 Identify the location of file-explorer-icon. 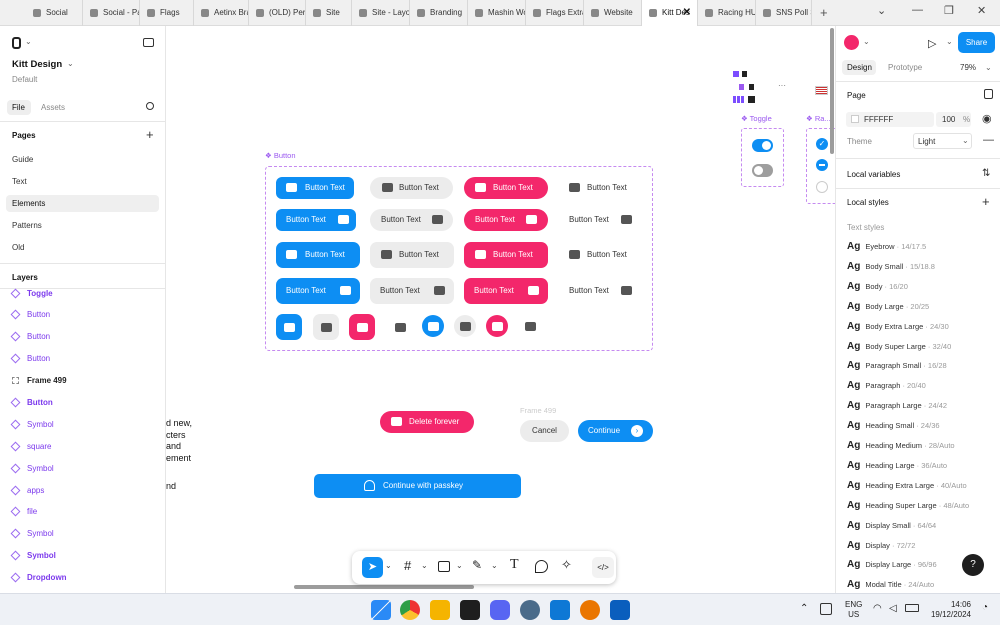
(440, 610).